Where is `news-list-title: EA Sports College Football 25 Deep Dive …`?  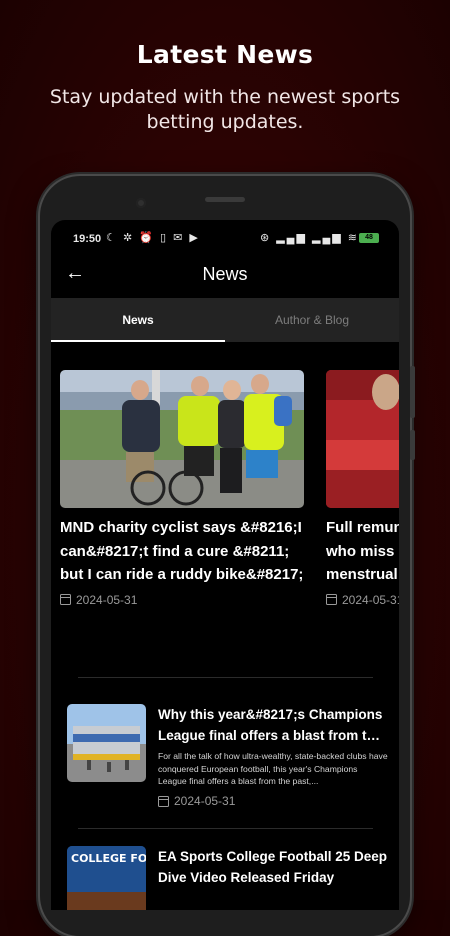 news-list-title: EA Sports College Football 25 Deep Dive … is located at coordinates (273, 867).